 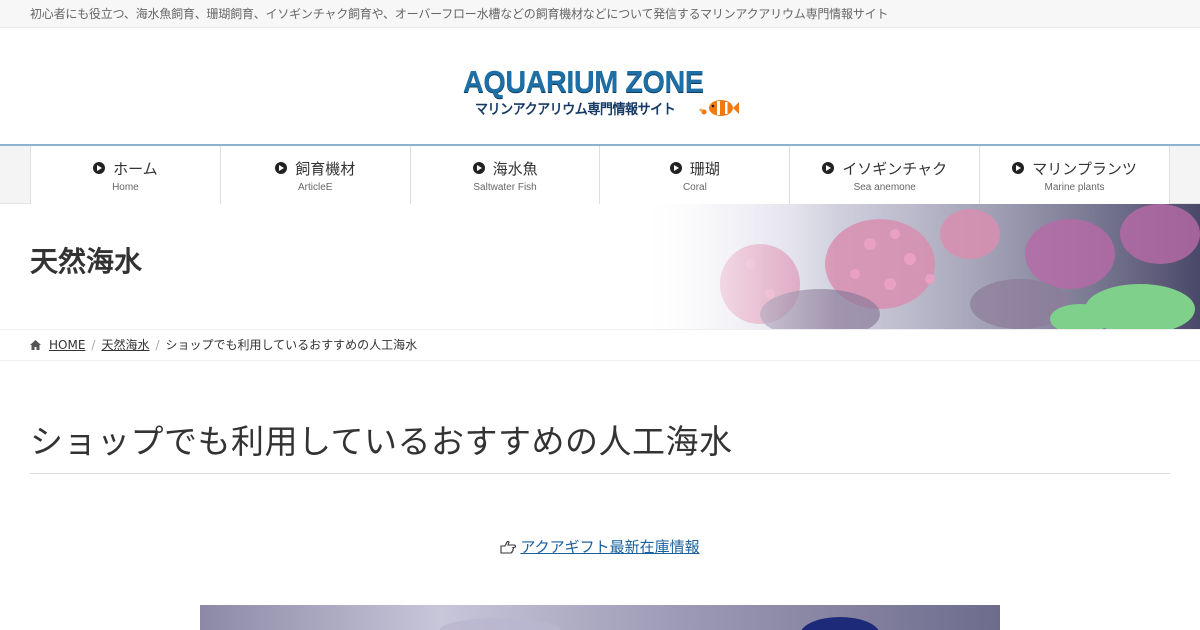 I want to click on nav-label: ホーム, so click(x=135, y=168).